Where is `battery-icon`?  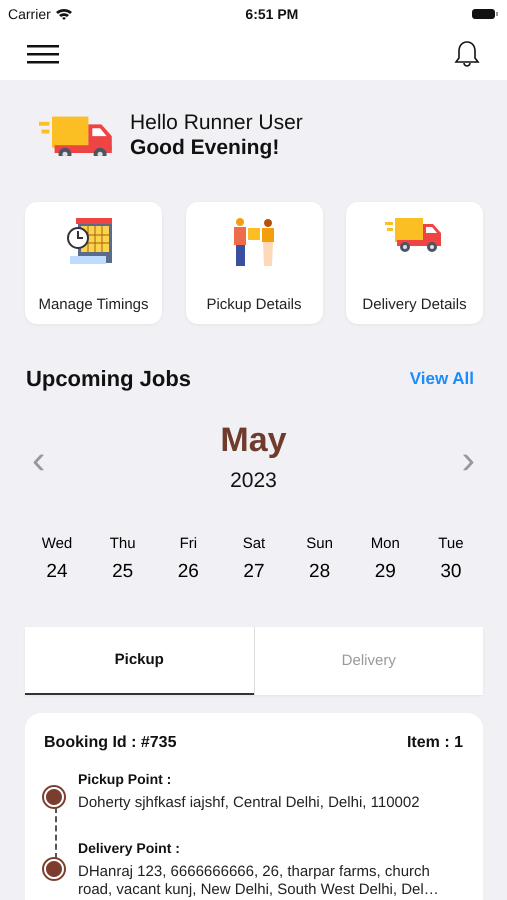 battery-icon is located at coordinates (484, 14).